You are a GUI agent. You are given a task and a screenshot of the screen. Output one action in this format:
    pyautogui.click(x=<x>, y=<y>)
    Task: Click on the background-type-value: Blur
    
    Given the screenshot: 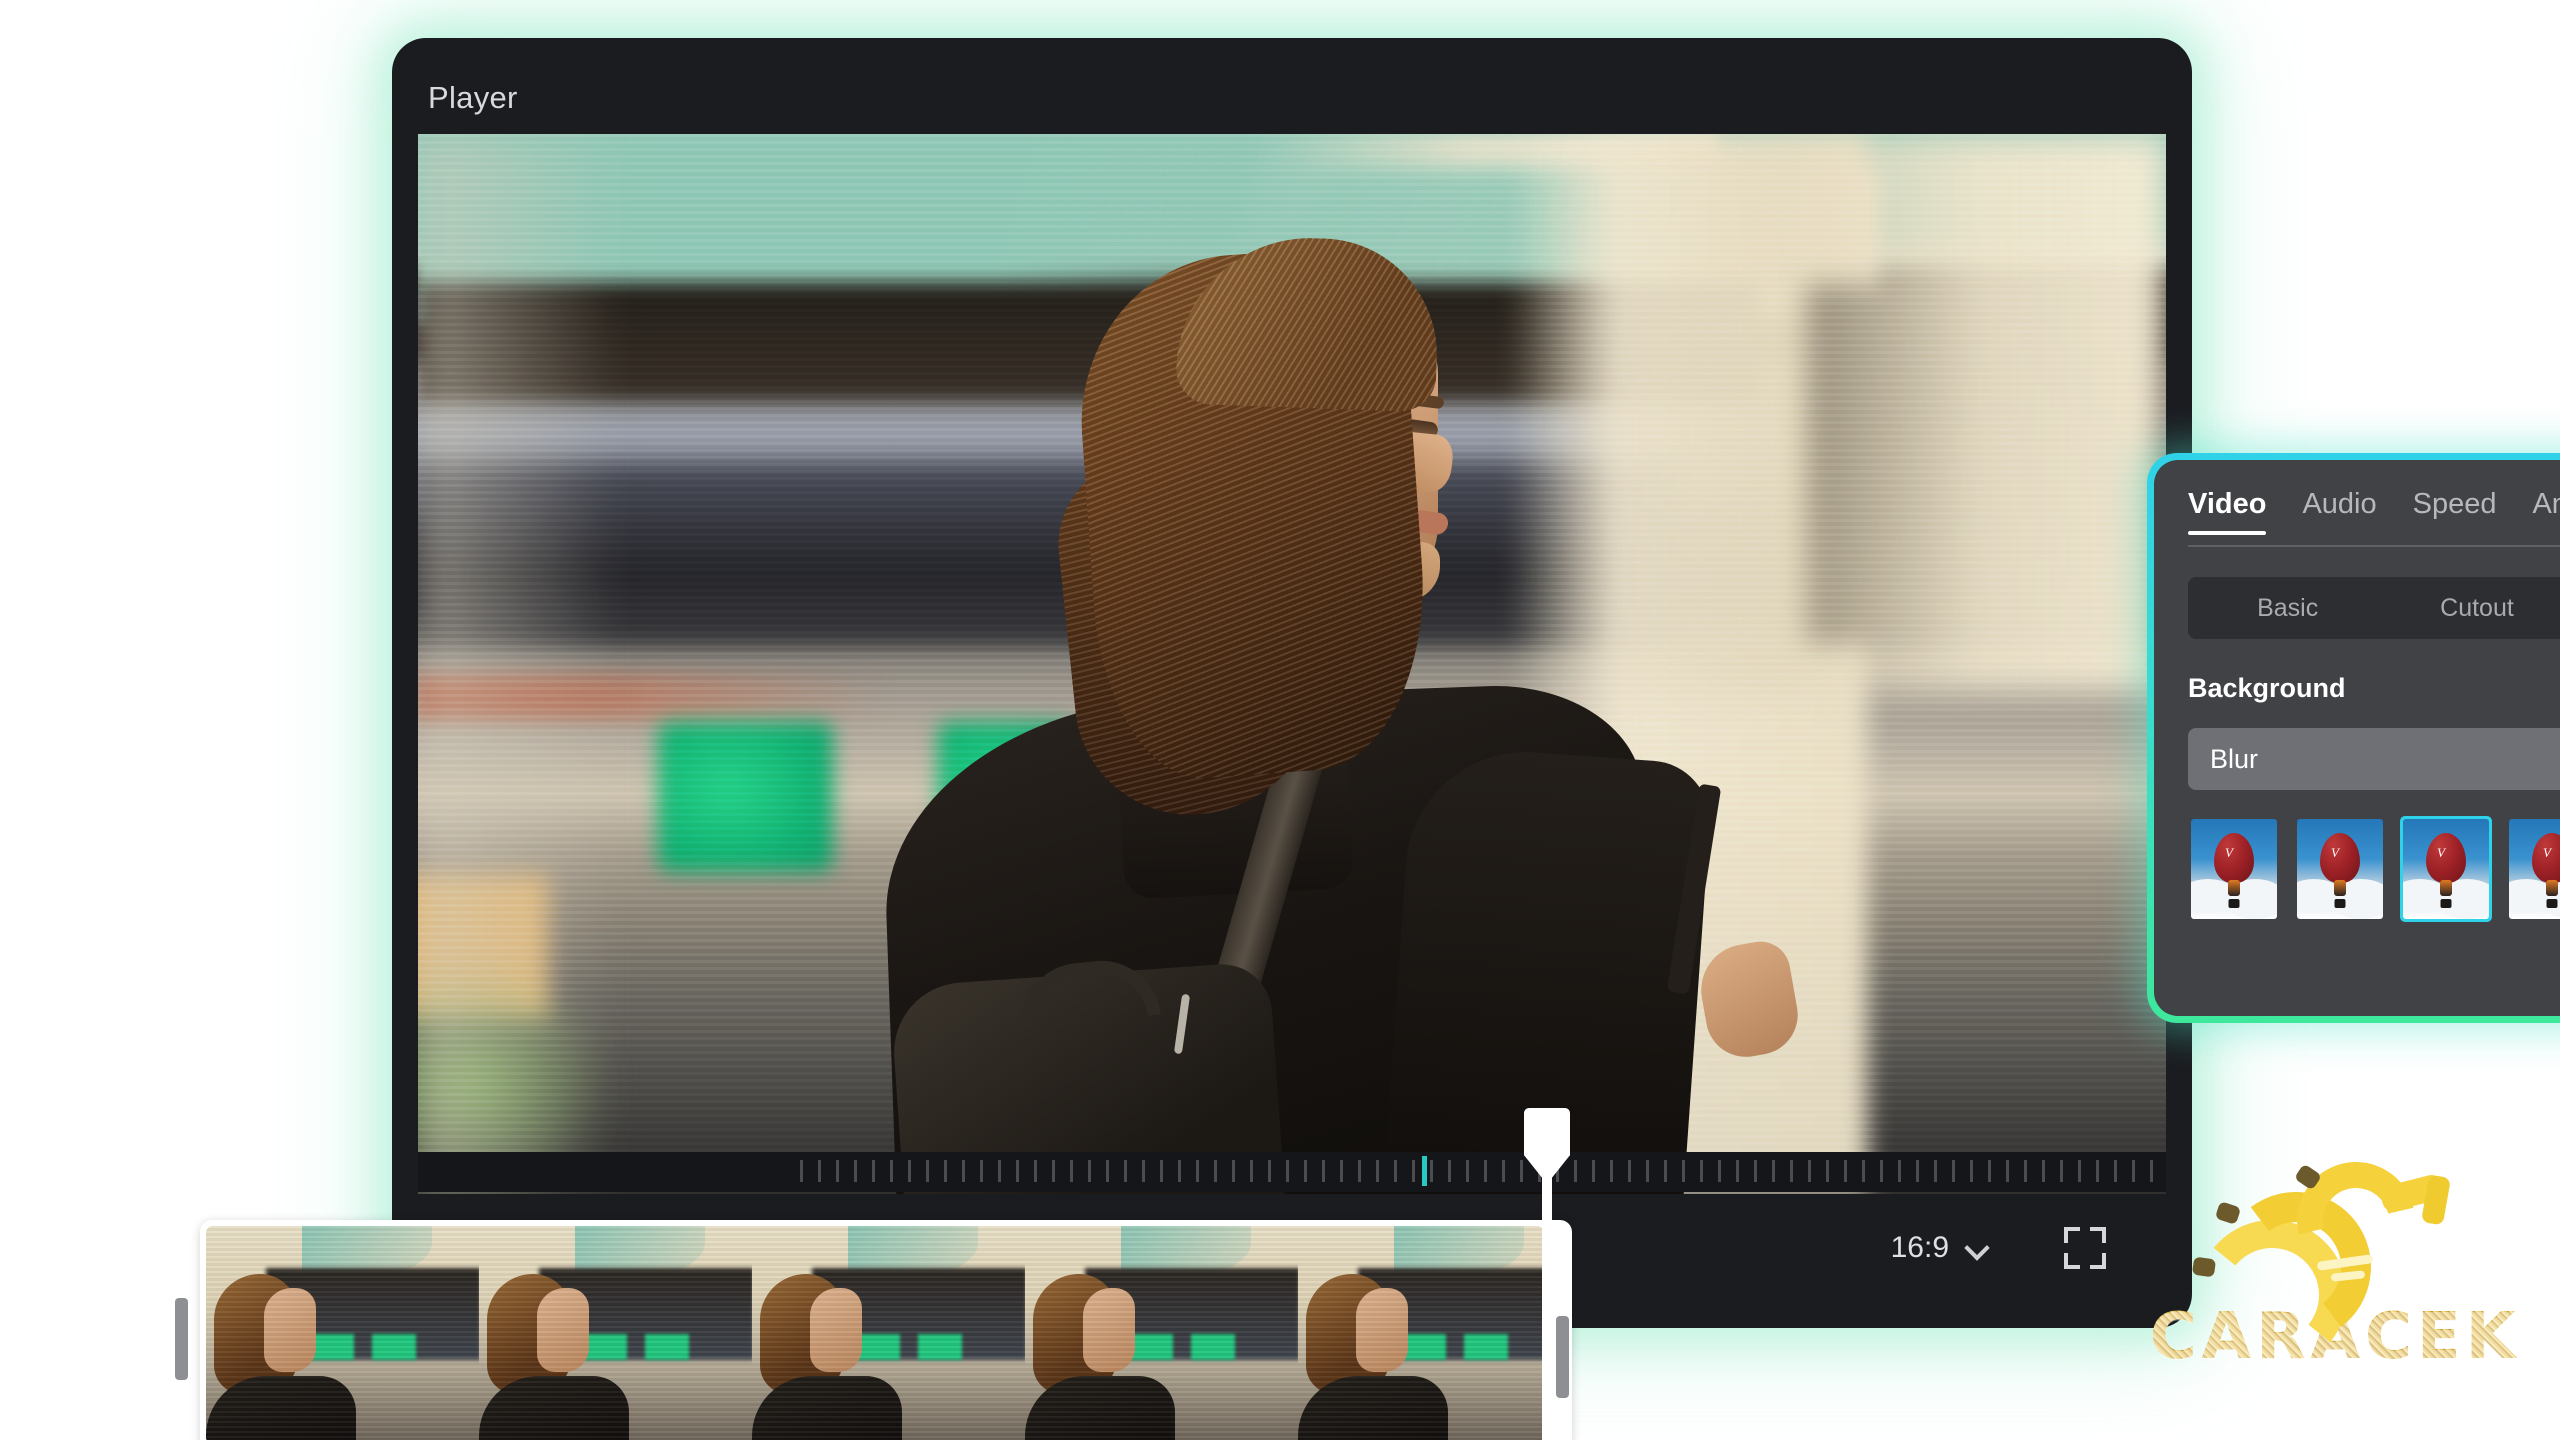 What is the action you would take?
    pyautogui.click(x=2234, y=758)
    